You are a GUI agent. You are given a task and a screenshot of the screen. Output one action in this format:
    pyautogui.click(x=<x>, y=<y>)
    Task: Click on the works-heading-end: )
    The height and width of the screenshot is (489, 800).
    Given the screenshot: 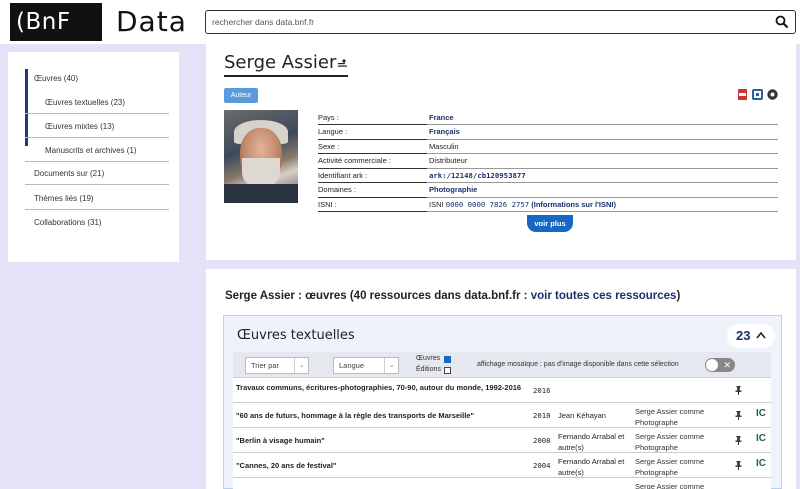 What is the action you would take?
    pyautogui.click(x=678, y=296)
    